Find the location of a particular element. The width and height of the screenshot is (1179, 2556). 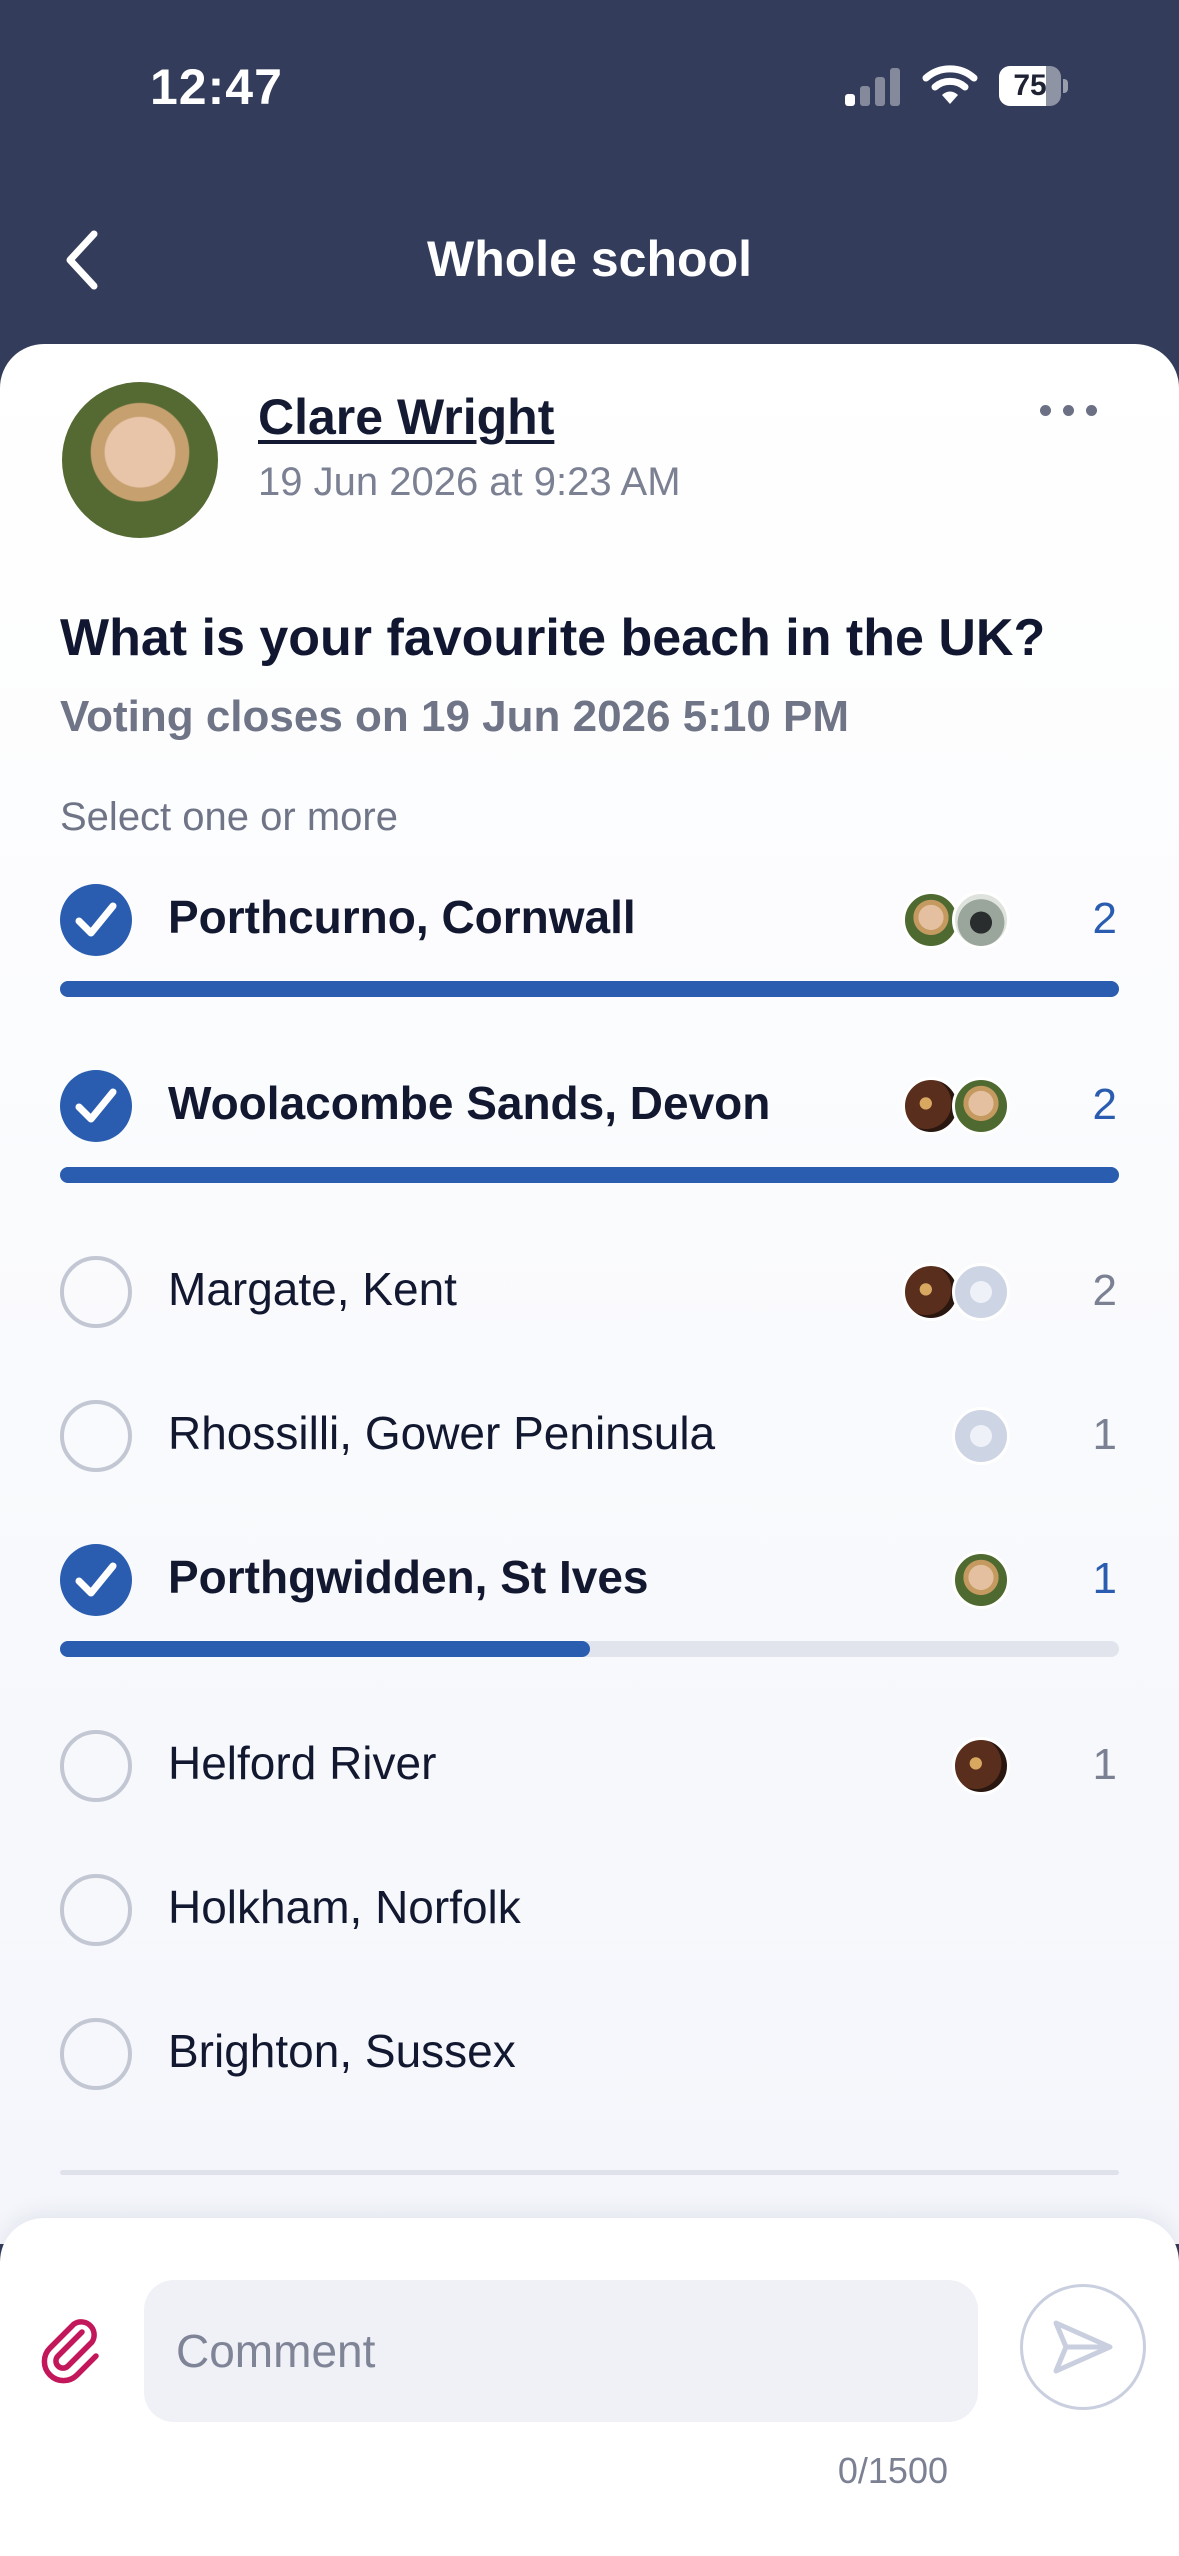

option-label: Rhossilli, Gower Peninsula is located at coordinates (442, 1433).